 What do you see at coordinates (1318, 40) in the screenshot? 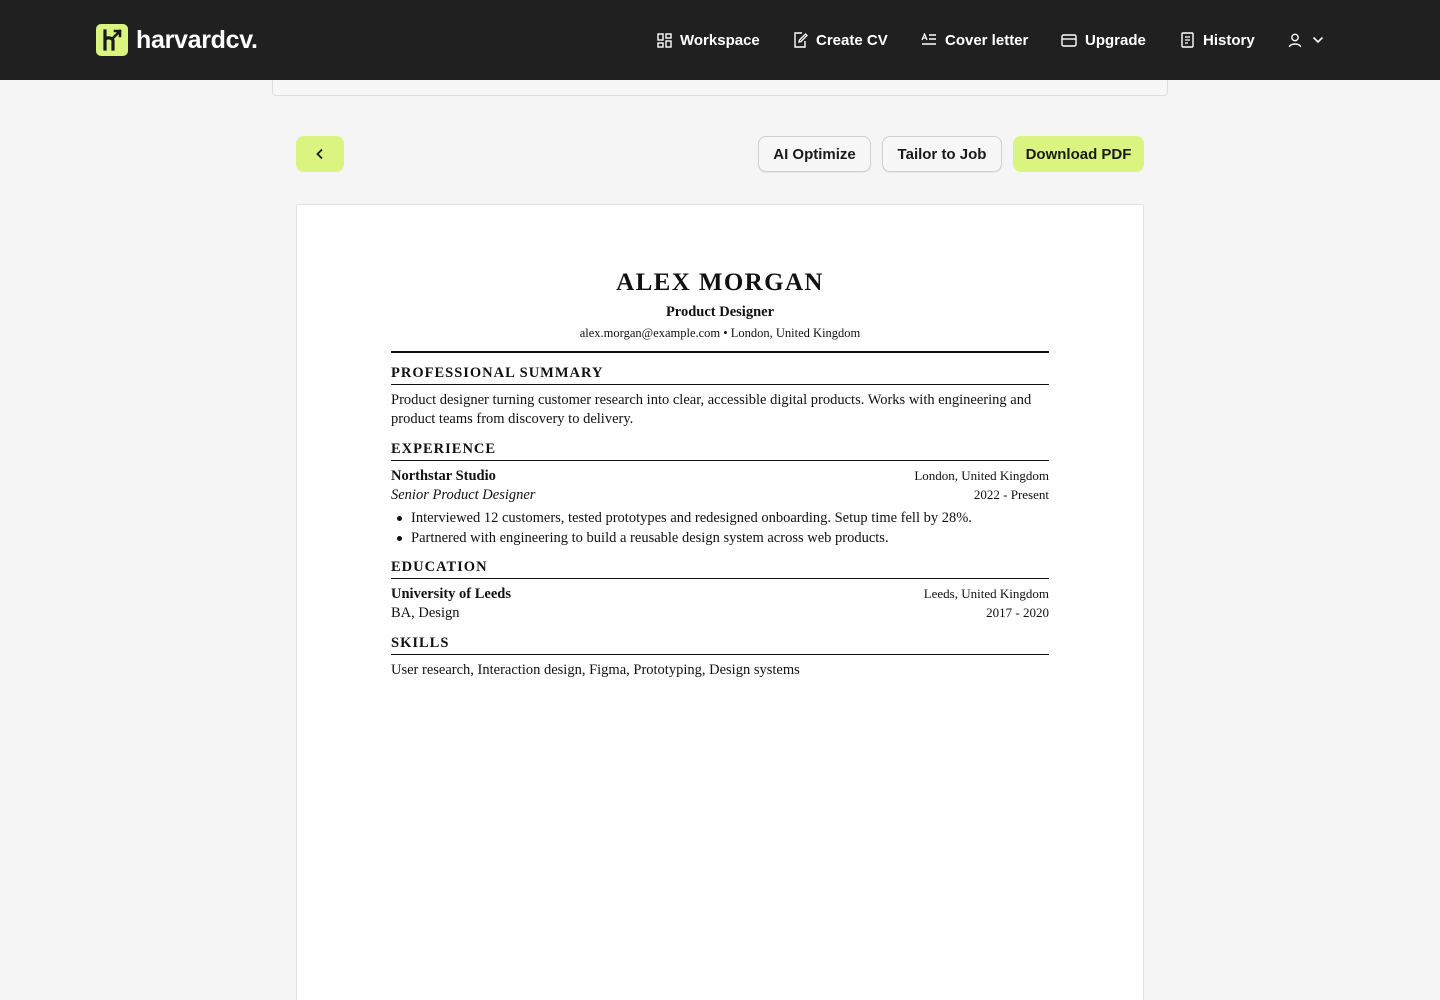
I see `chevron-down-icon` at bounding box center [1318, 40].